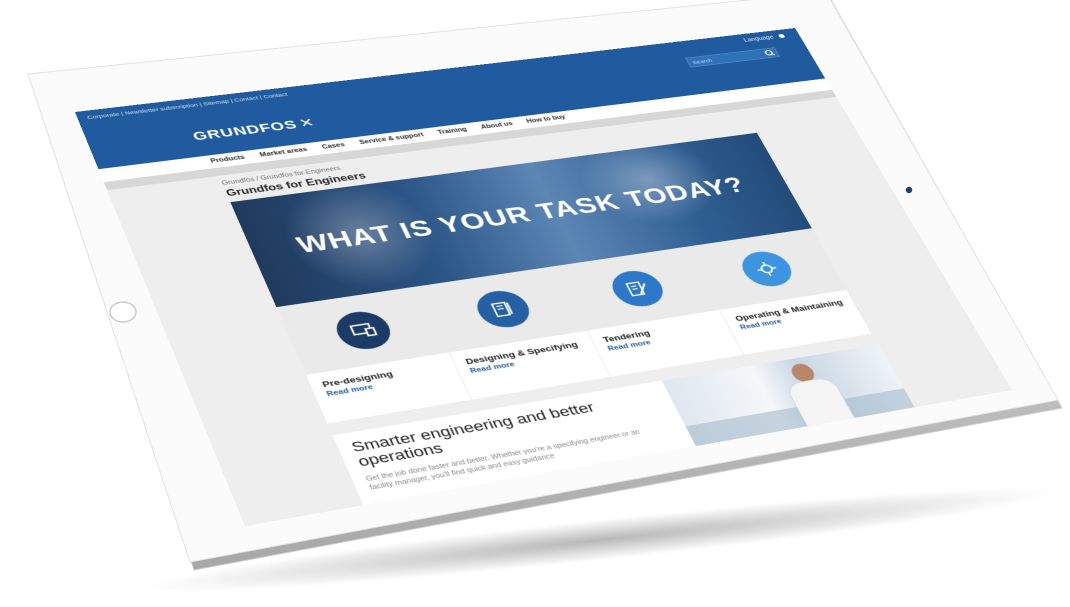 The image size is (1070, 607). I want to click on document-pen-icon, so click(637, 288).